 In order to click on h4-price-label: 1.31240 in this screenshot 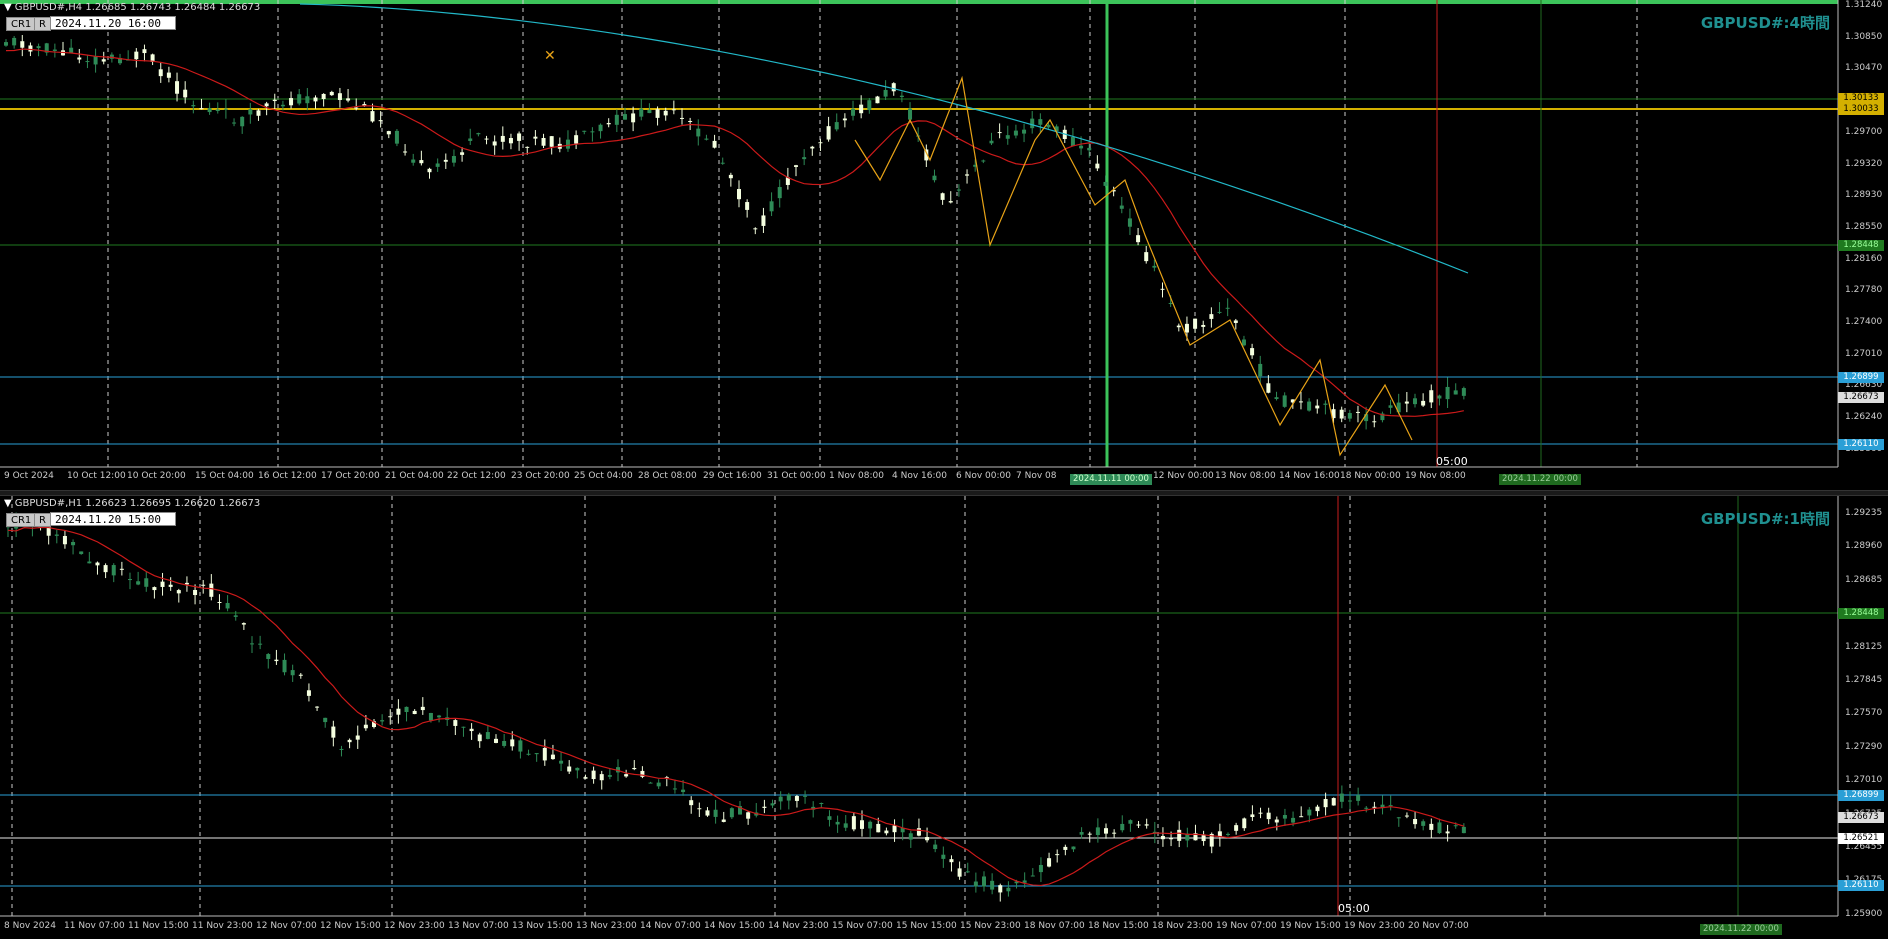, I will do `click(1864, 5)`.